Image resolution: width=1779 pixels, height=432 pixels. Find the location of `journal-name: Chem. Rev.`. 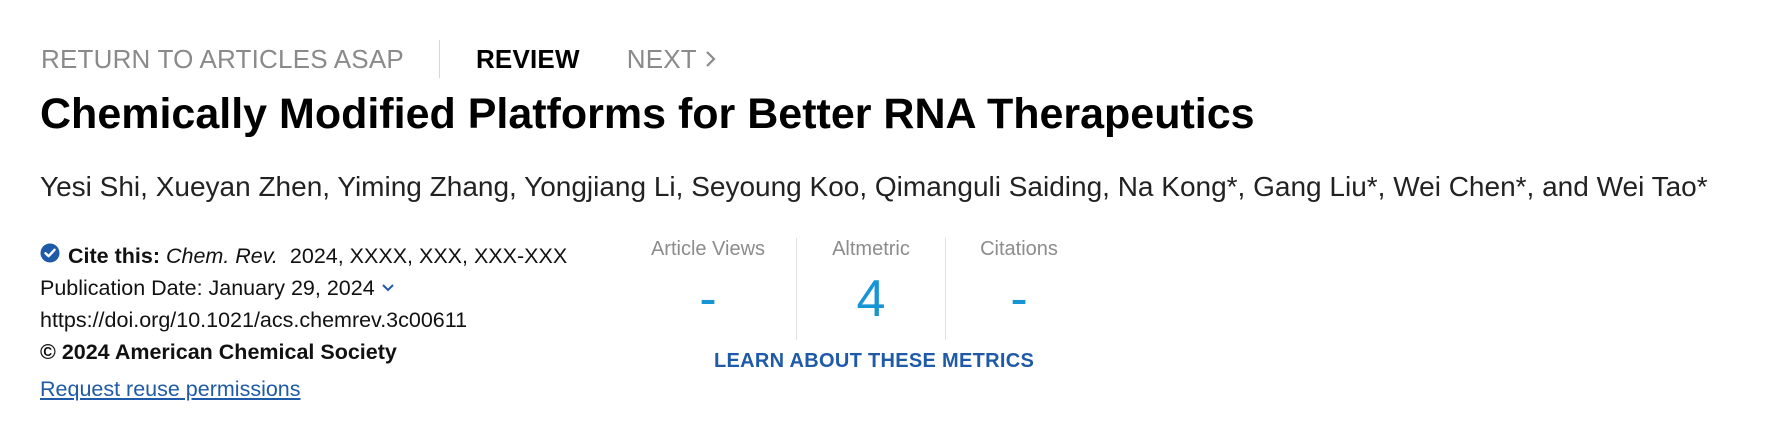

journal-name: Chem. Rev. is located at coordinates (221, 256).